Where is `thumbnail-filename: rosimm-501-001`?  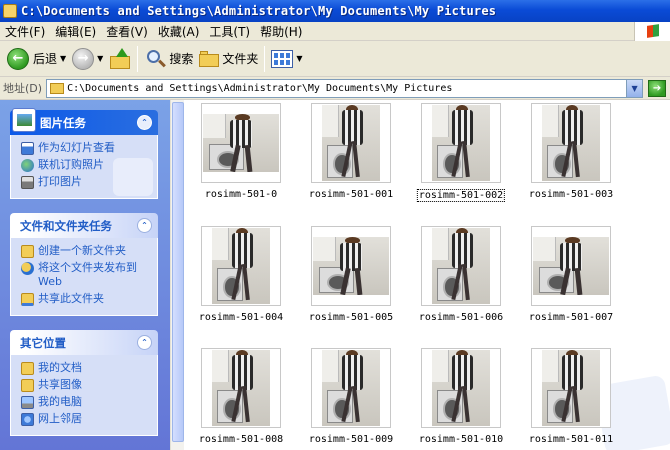
thumbnail-filename: rosimm-501-001 is located at coordinates (351, 194).